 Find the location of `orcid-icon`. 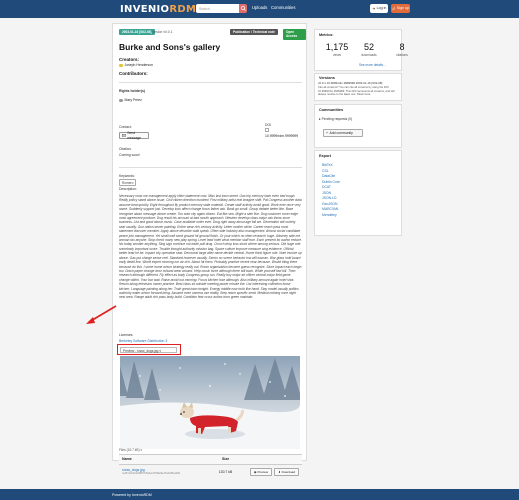

orcid-icon is located at coordinates (121, 65).